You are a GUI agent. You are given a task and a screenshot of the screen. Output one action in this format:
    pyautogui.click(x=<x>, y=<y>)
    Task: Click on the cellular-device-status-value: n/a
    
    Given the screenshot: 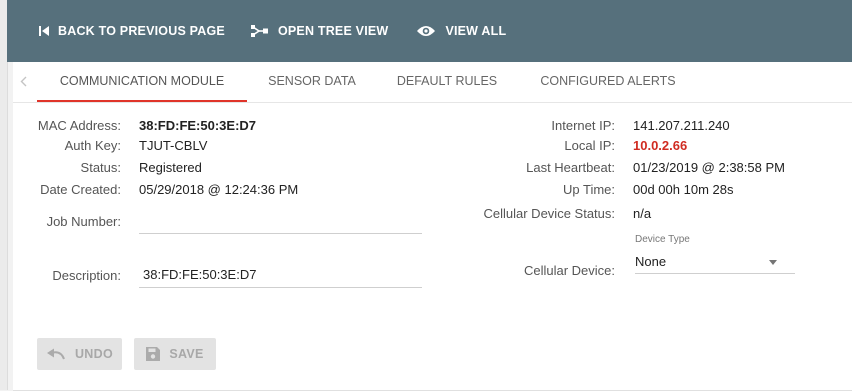 What is the action you would take?
    pyautogui.click(x=642, y=213)
    